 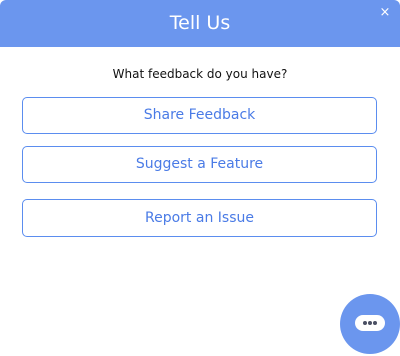 I want to click on close-button: ×, so click(x=385, y=13).